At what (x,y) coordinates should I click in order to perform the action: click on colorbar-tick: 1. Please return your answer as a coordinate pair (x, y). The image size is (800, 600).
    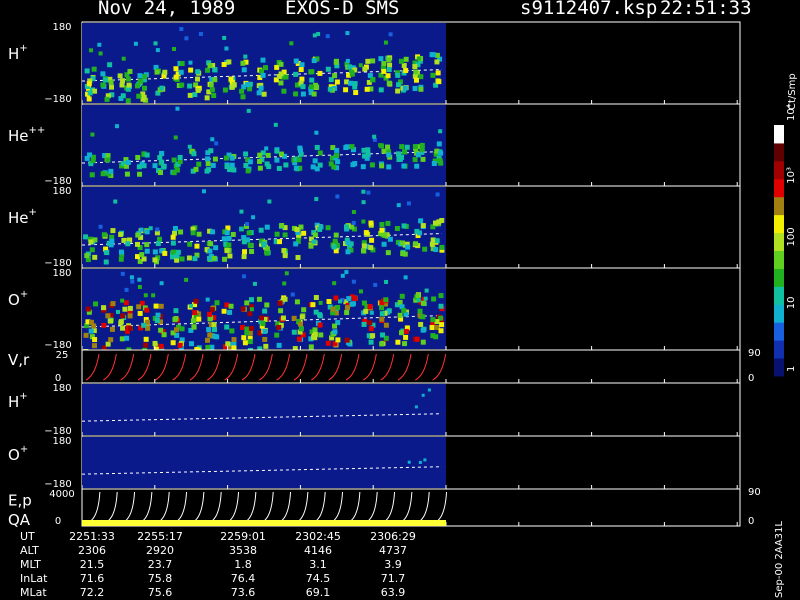
    Looking at the image, I should click on (791, 369).